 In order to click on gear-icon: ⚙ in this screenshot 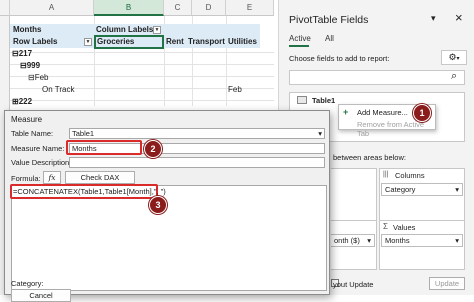, I will do `click(452, 57)`.